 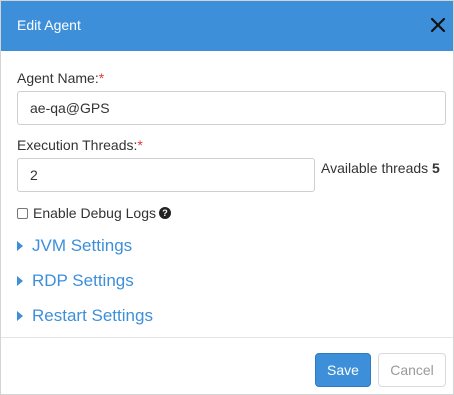 I want to click on help-icon: ?, so click(x=165, y=213).